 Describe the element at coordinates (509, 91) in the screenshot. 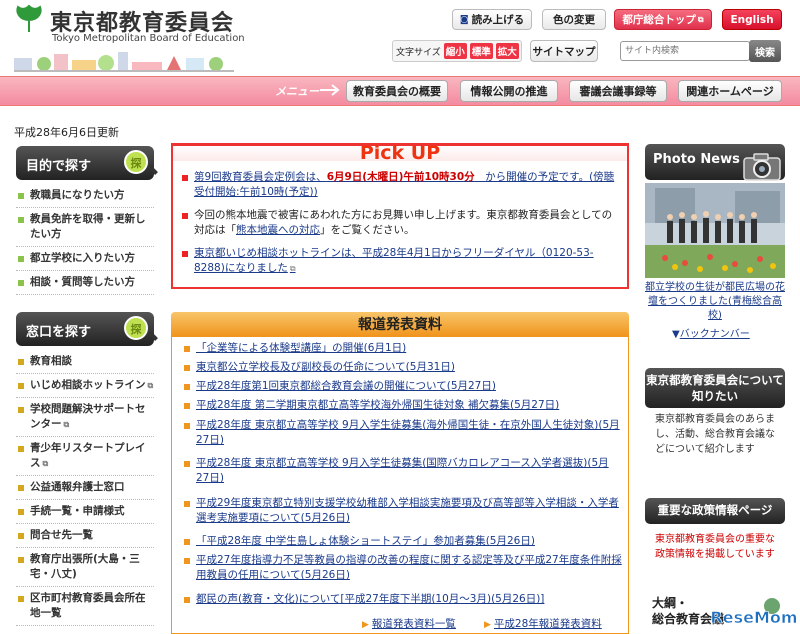

I see `nav-item-disclosure: 情報公開の推進` at that location.